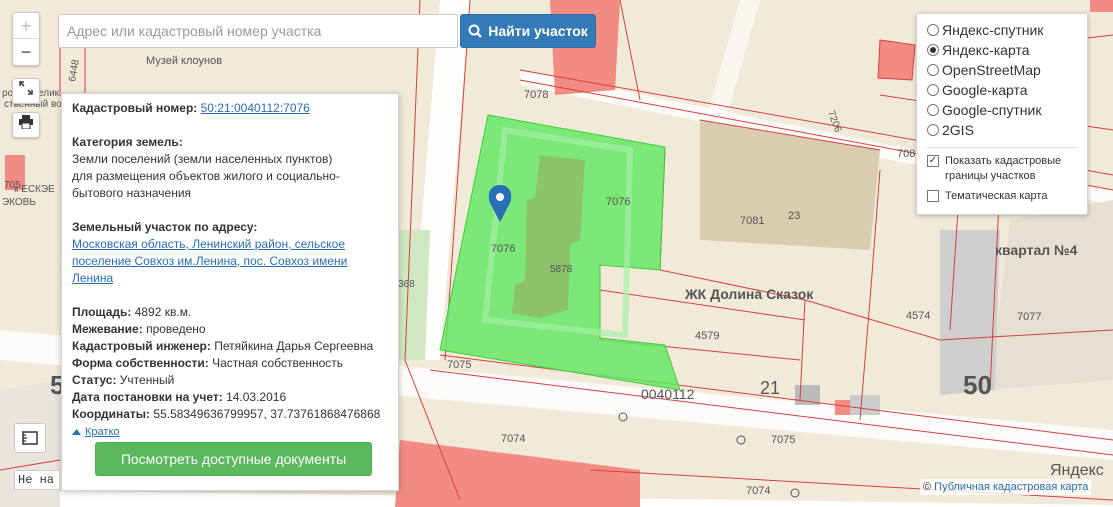 Image resolution: width=1113 pixels, height=507 pixels. Describe the element at coordinates (19, 202) in the screenshot. I see `svg-text: ЭКОВЬ` at that location.